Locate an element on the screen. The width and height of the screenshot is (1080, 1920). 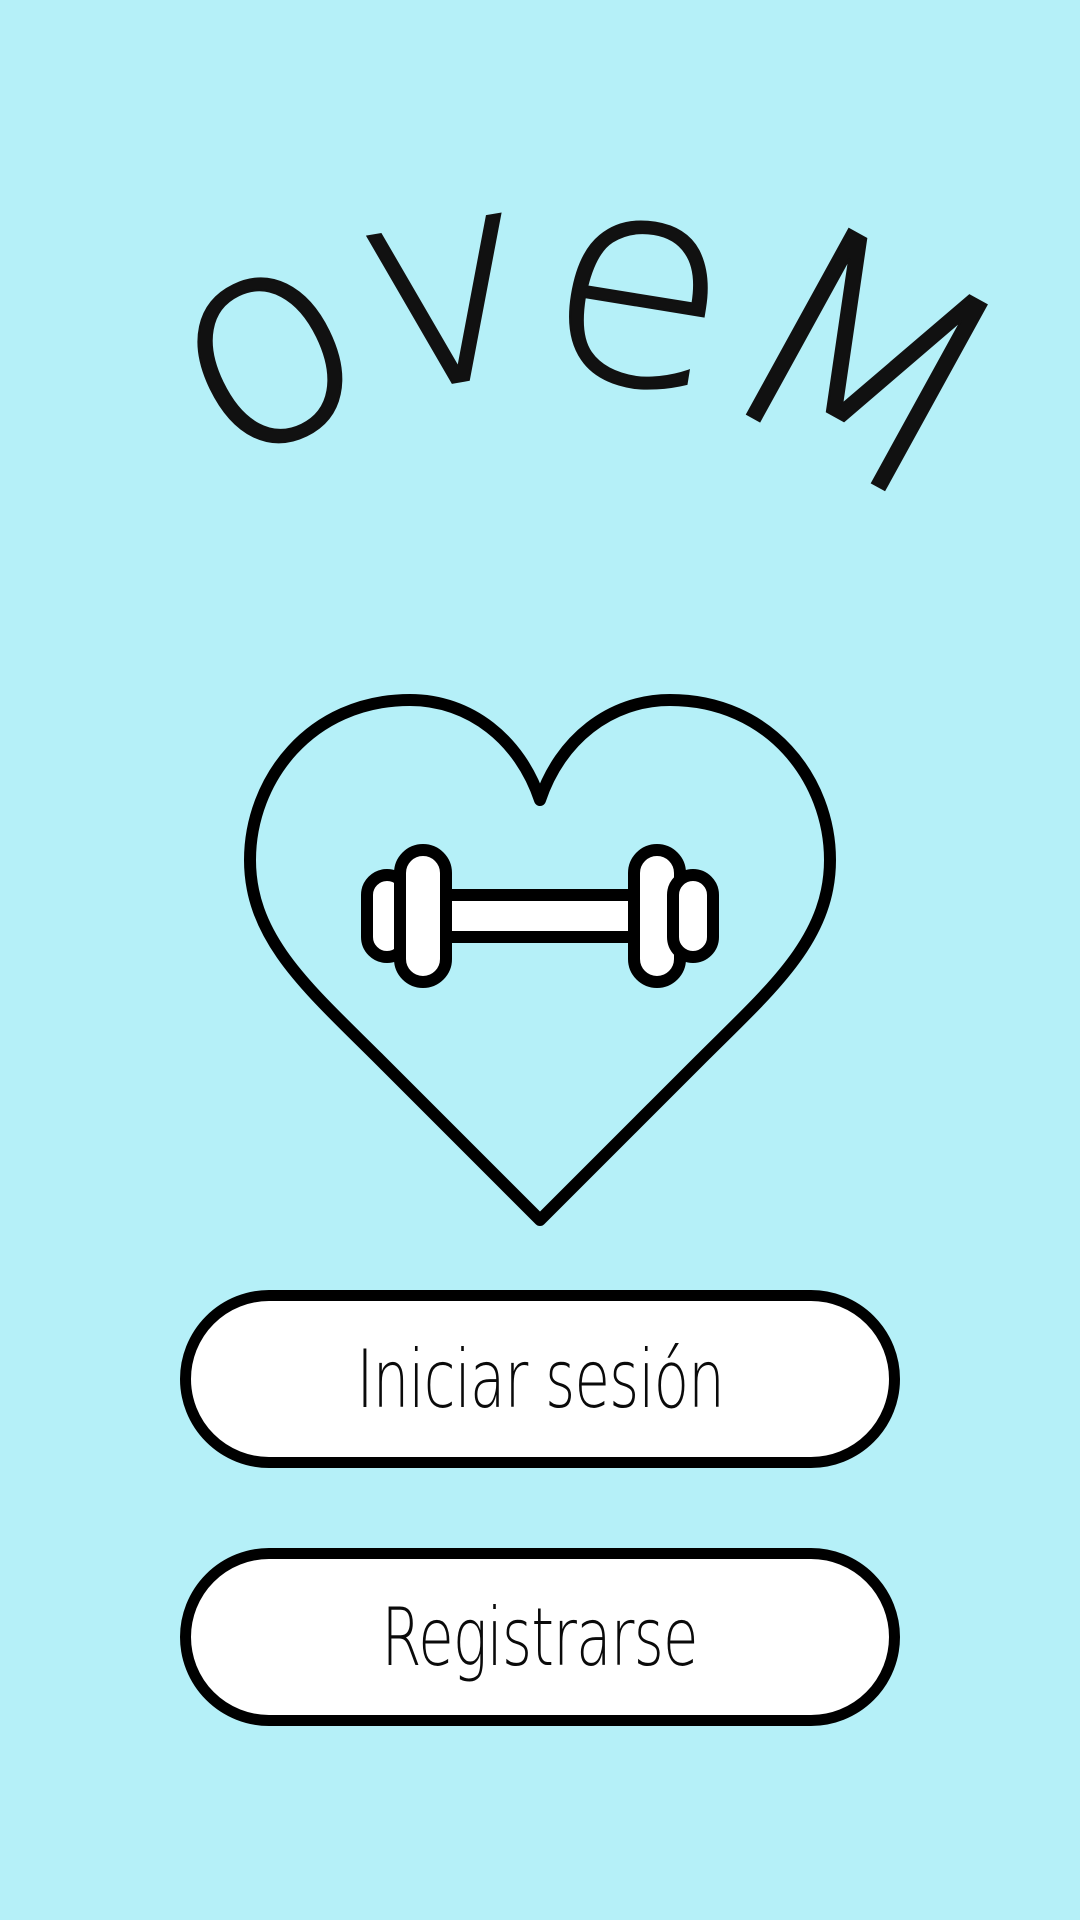
register-button-label: Registrarse is located at coordinates (540, 1637).